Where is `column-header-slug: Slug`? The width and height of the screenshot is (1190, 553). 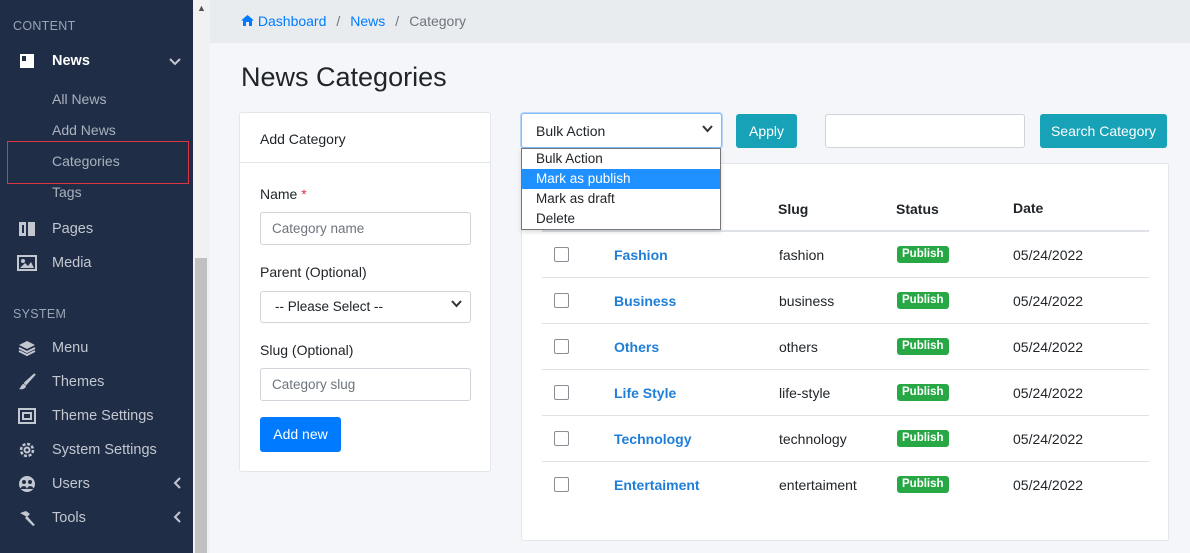 column-header-slug: Slug is located at coordinates (793, 209).